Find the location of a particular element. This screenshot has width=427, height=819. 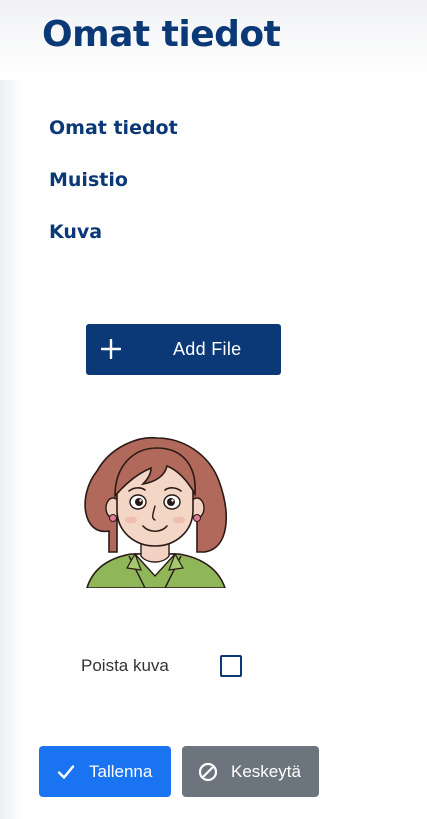

add-file-label: Add File is located at coordinates (207, 349).